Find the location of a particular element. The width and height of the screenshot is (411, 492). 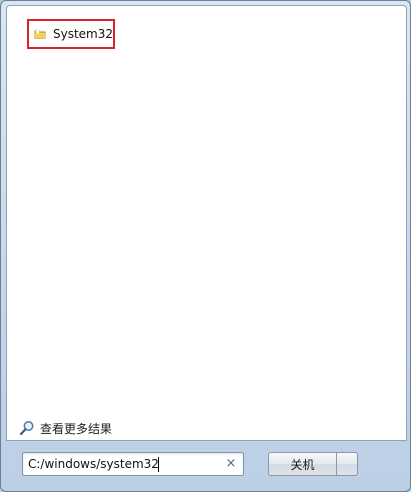

text-caret is located at coordinates (158, 464).